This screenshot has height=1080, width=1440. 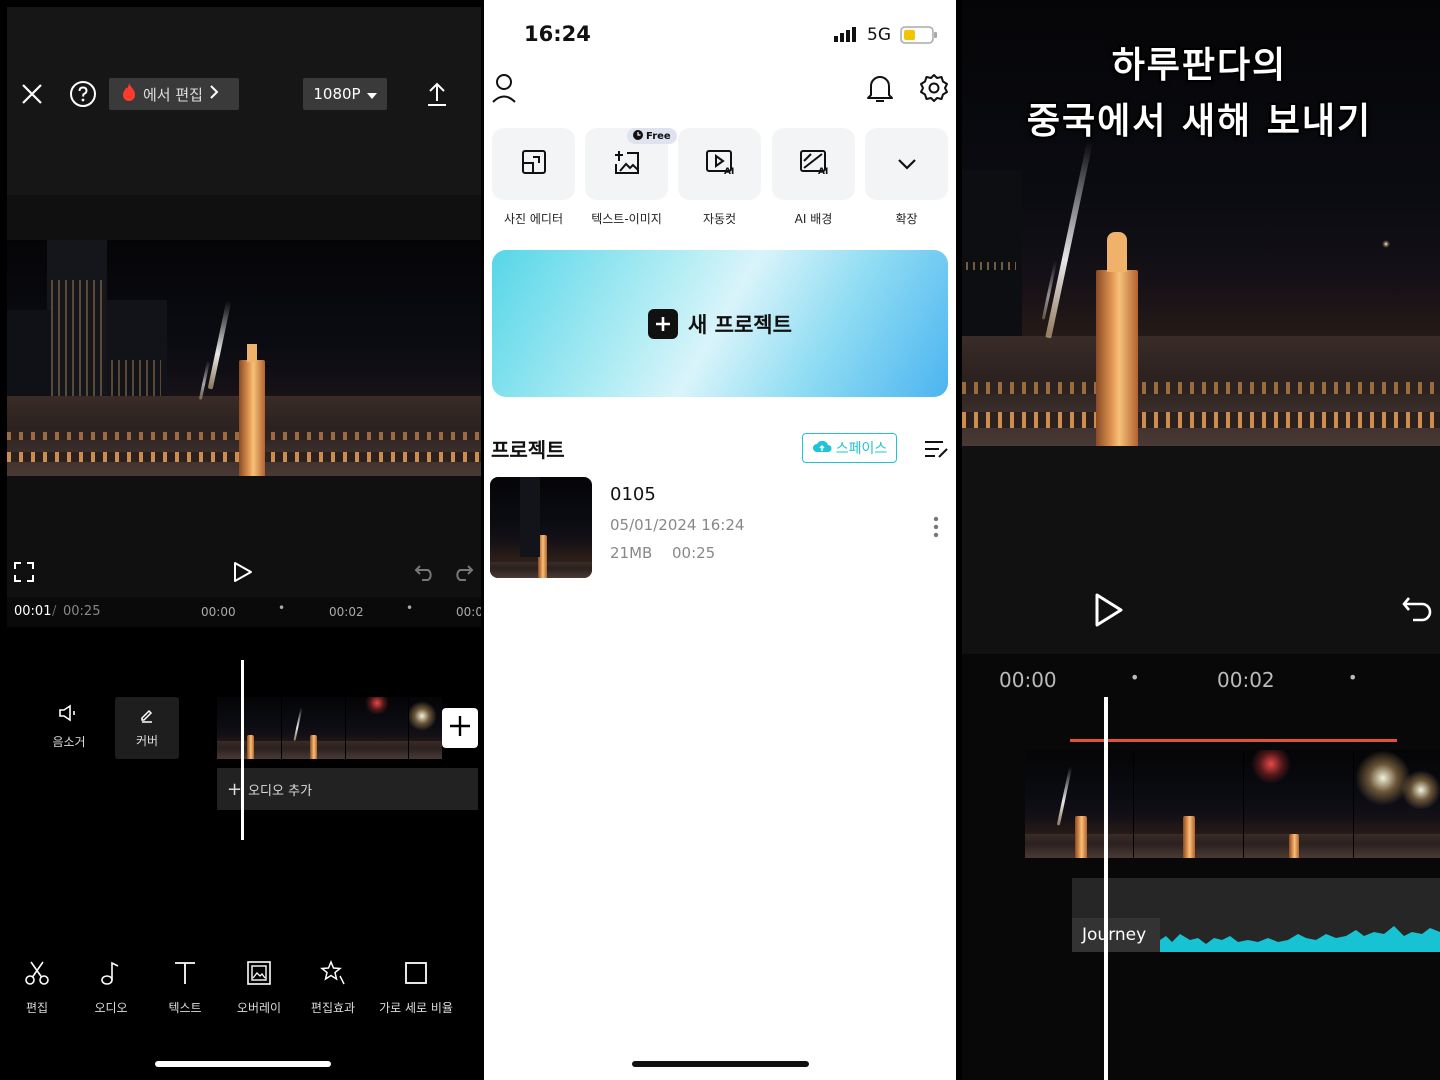 What do you see at coordinates (936, 527) in the screenshot?
I see `more-options-icon` at bounding box center [936, 527].